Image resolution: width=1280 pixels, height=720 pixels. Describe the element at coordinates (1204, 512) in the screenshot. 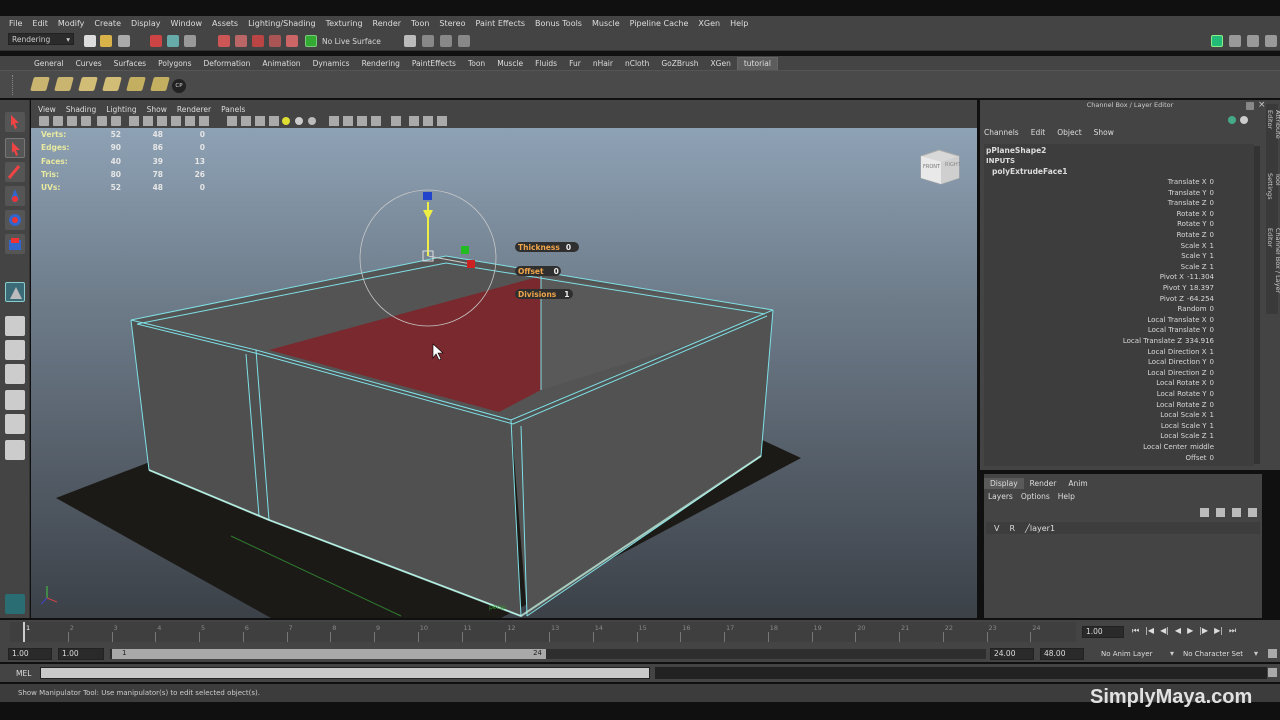

I see `new-layer-icon` at that location.